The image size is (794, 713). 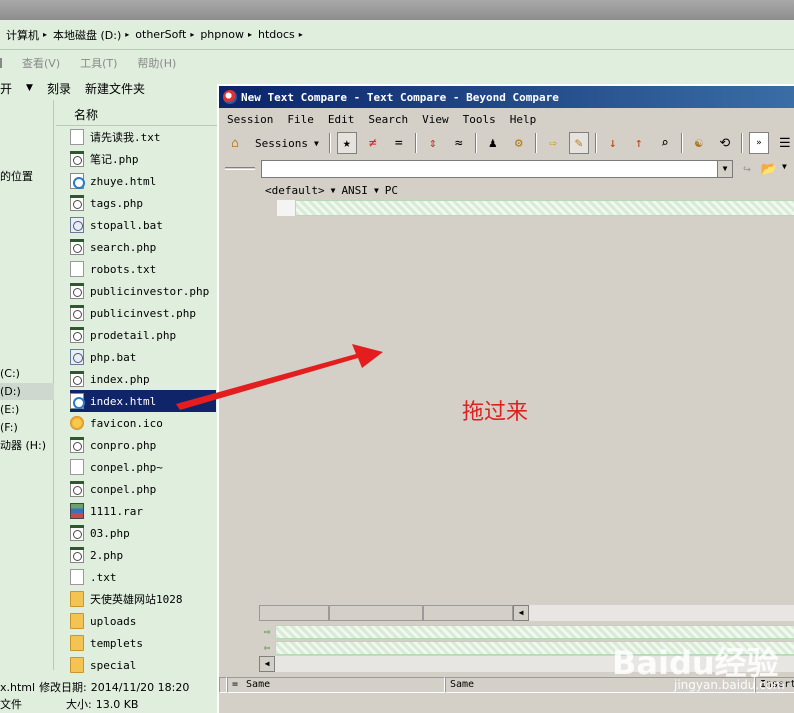 What do you see at coordinates (495, 412) in the screenshot?
I see `drag-here-annotation: 拖过来` at bounding box center [495, 412].